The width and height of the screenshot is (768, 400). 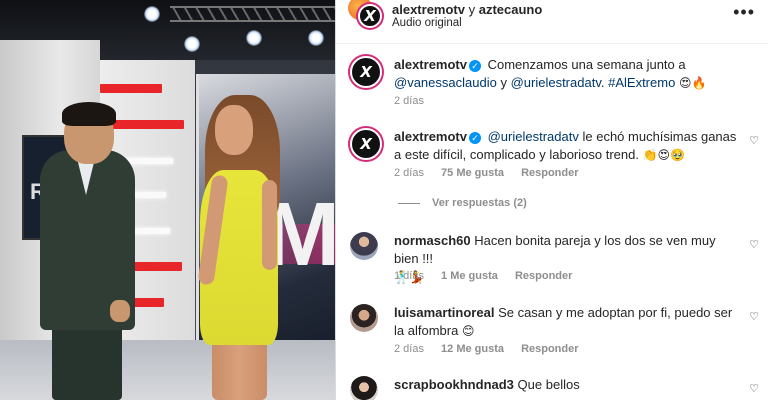 I want to click on hashtag-link: #AlExtremo, so click(x=641, y=82).